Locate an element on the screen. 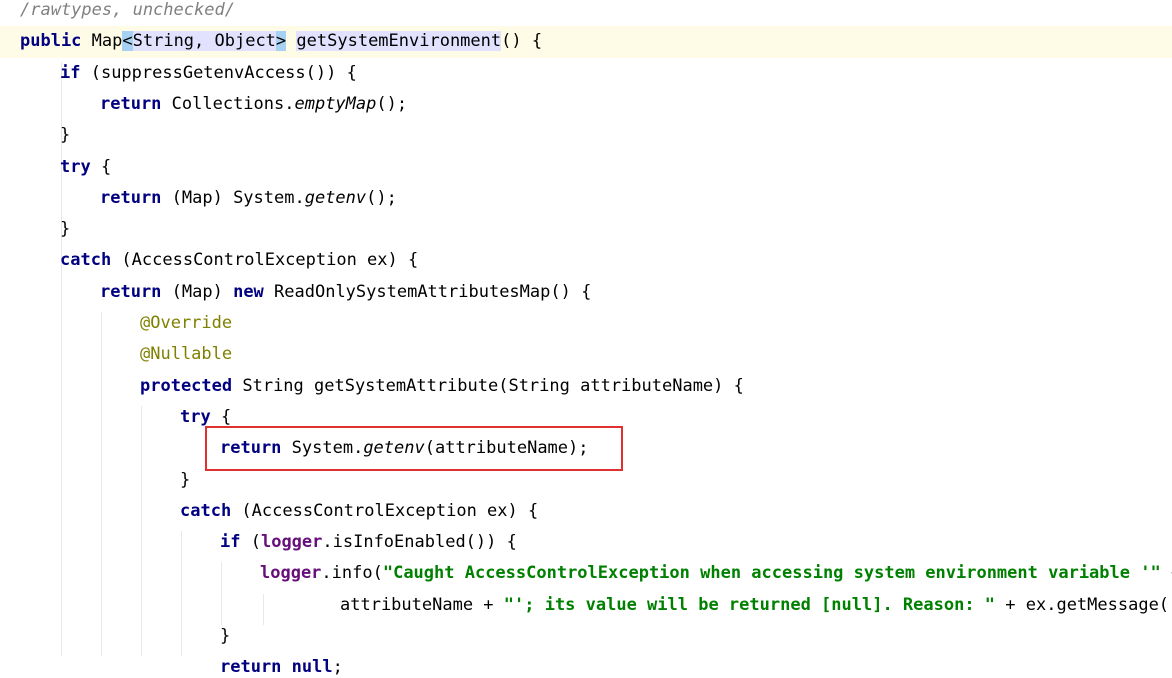 The height and width of the screenshot is (678, 1172). code-token: (Map) System. is located at coordinates (233, 197).